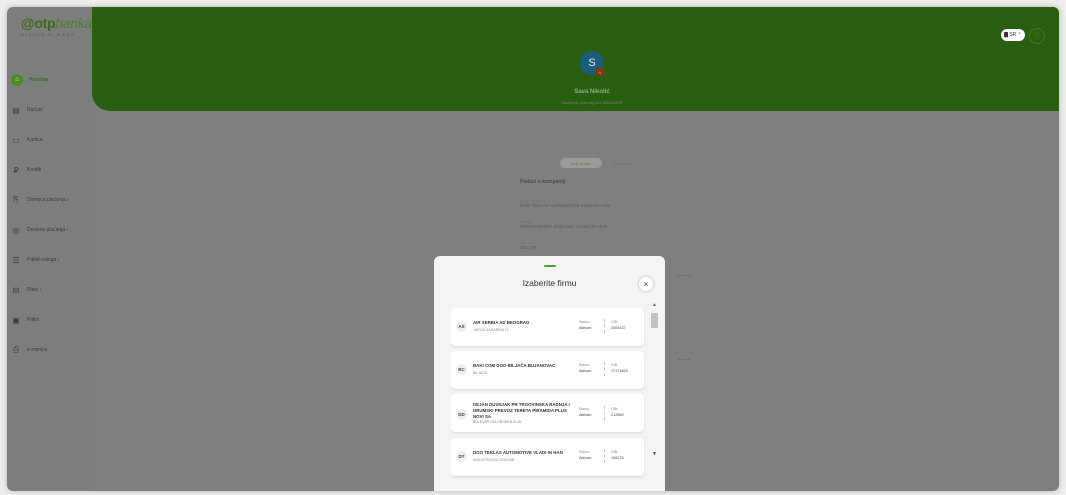  I want to click on products-icon: ▣, so click(16, 320).